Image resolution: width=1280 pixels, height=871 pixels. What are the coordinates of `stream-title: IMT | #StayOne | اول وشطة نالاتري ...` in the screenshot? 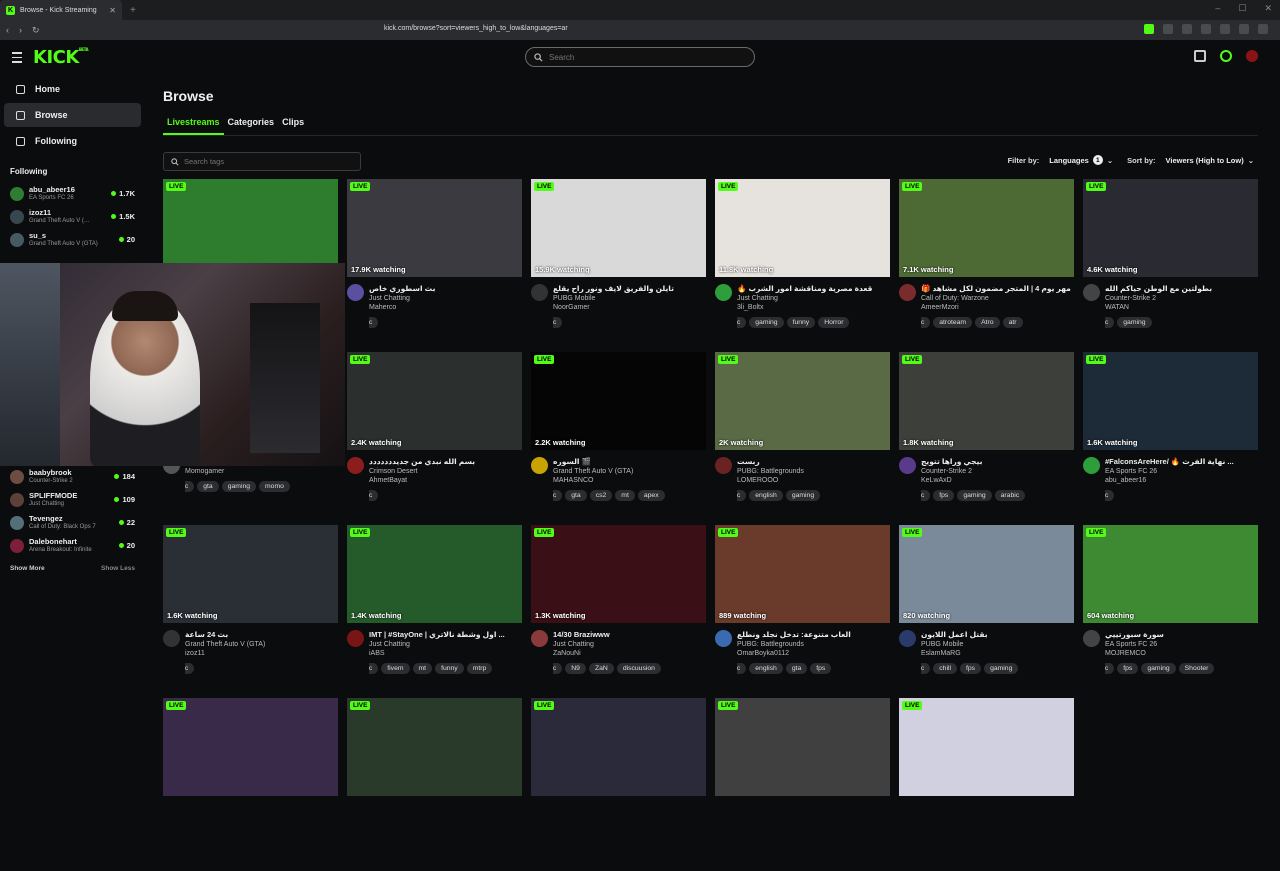 It's located at (445, 634).